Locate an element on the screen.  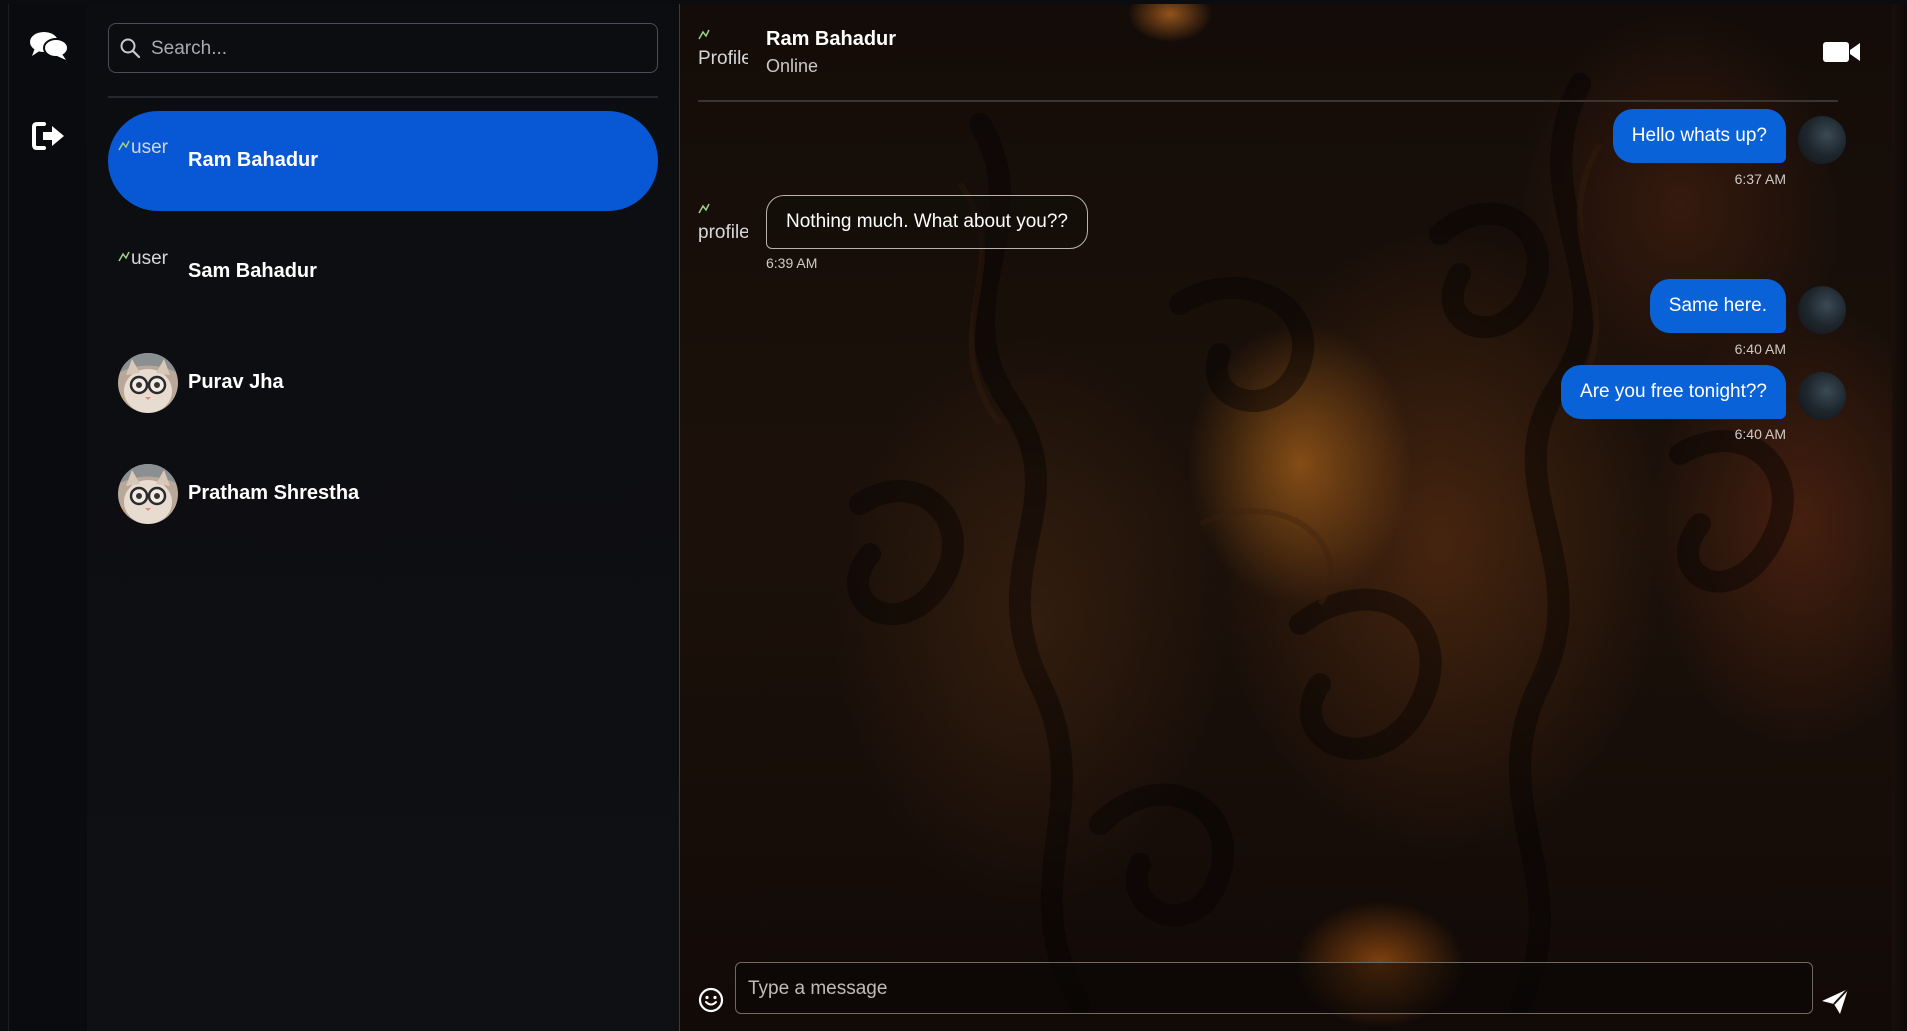
chat-header: Profile Ram Bahadur Online is located at coordinates (1279, 53).